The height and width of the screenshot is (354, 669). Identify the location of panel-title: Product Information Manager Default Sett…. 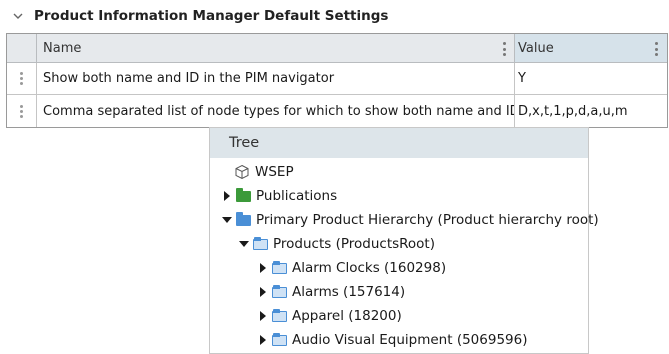
(211, 16).